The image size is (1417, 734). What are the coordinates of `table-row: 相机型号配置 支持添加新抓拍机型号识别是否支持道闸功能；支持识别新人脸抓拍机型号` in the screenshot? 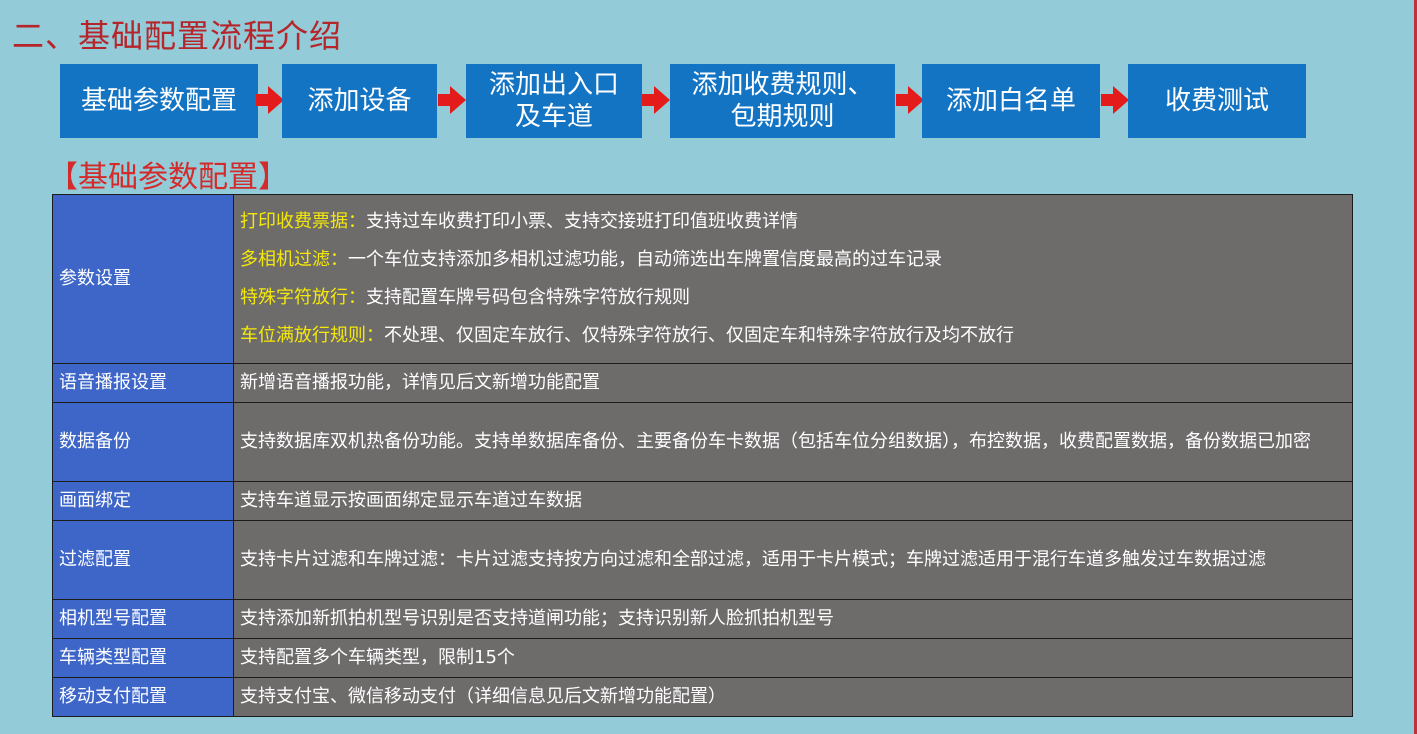 It's located at (702, 619).